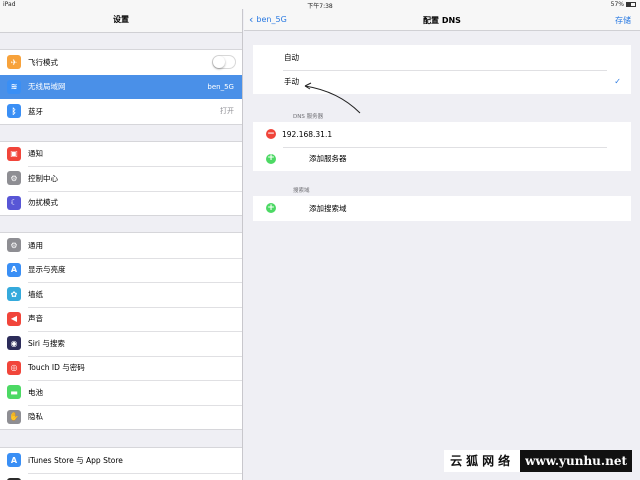 This screenshot has width=640, height=480. What do you see at coordinates (631, 4) in the screenshot?
I see `battery-indicator-icon` at bounding box center [631, 4].